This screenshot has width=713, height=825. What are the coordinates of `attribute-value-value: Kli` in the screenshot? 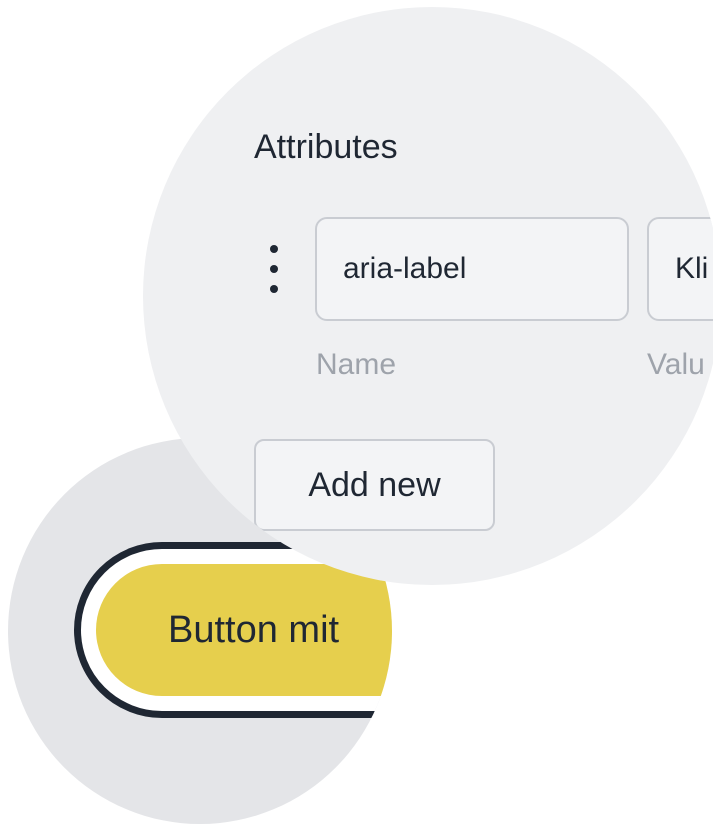 It's located at (692, 268).